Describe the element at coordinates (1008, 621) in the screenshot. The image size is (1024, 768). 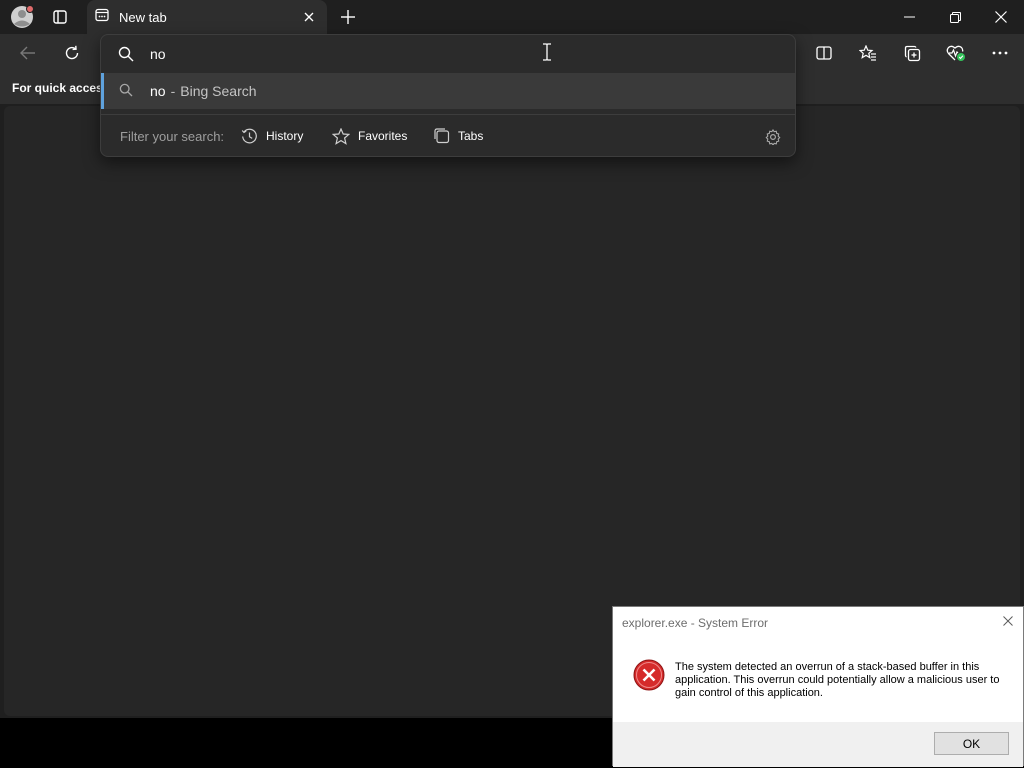
I see `dialog-close-icon` at that location.